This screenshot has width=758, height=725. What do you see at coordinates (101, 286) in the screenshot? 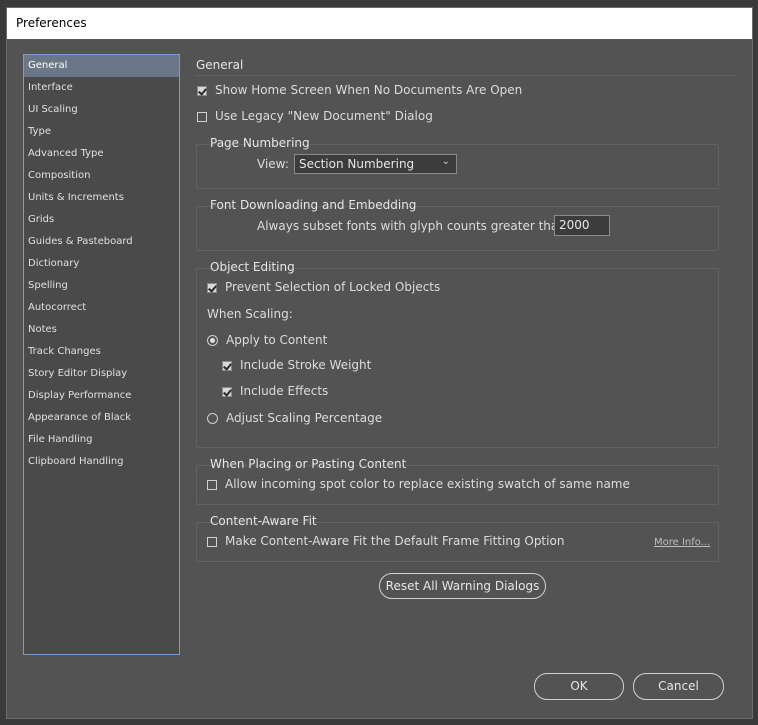
I see `sidebar-item-spelling: Spelling` at bounding box center [101, 286].